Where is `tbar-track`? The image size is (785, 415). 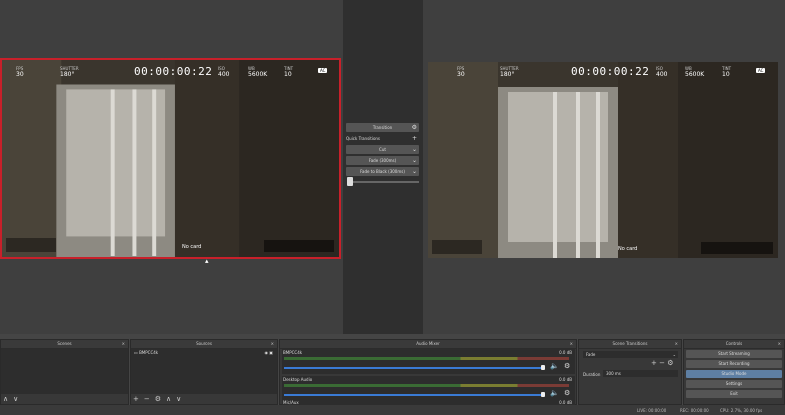 tbar-track is located at coordinates (384, 182).